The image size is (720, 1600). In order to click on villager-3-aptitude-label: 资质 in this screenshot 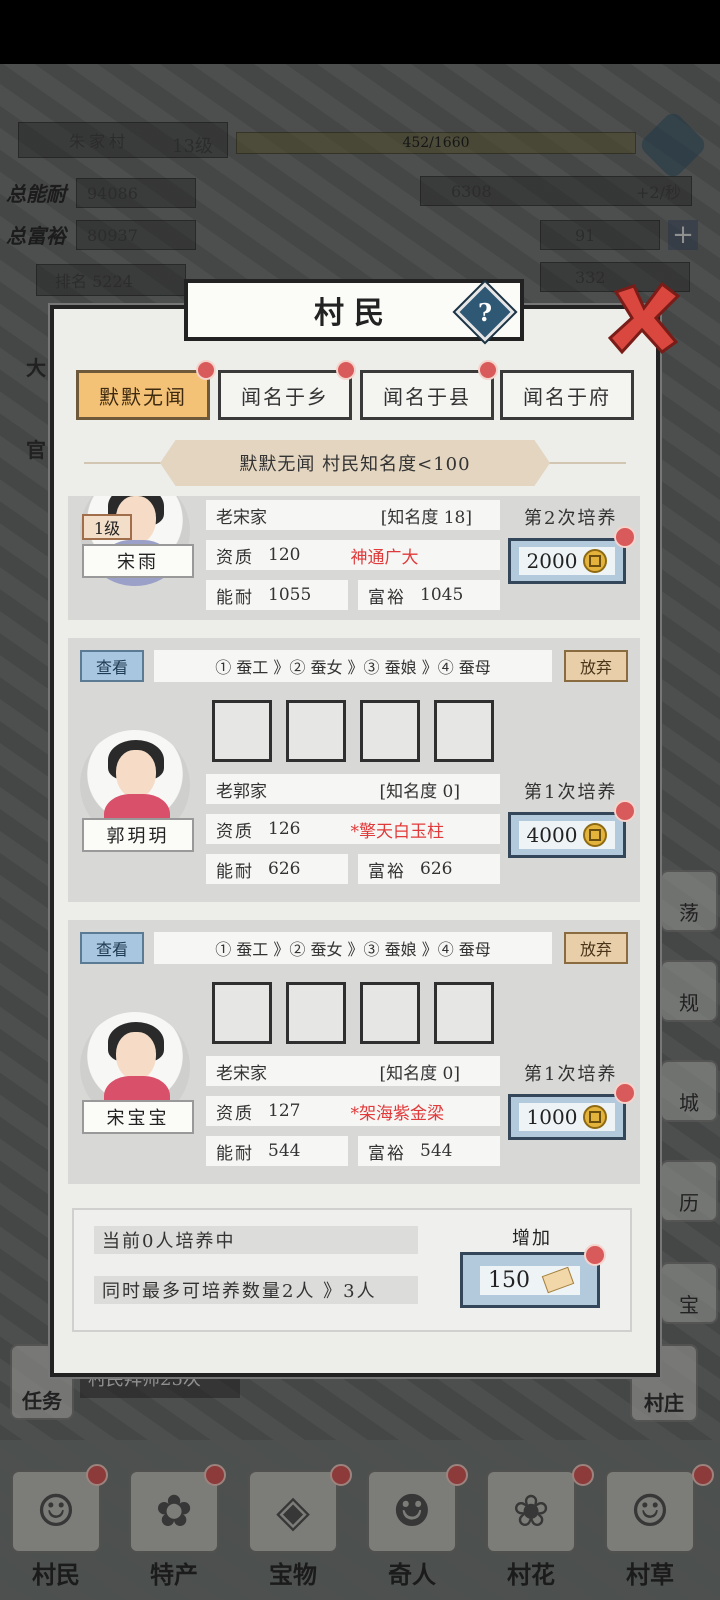, I will do `click(235, 1113)`.